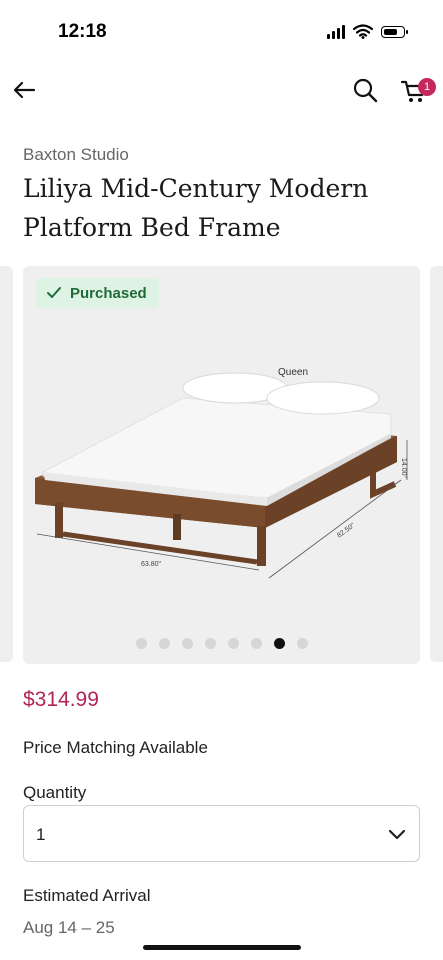 Image resolution: width=443 pixels, height=960 pixels. What do you see at coordinates (115, 748) in the screenshot?
I see `price-matching-link: Price Matching Available` at bounding box center [115, 748].